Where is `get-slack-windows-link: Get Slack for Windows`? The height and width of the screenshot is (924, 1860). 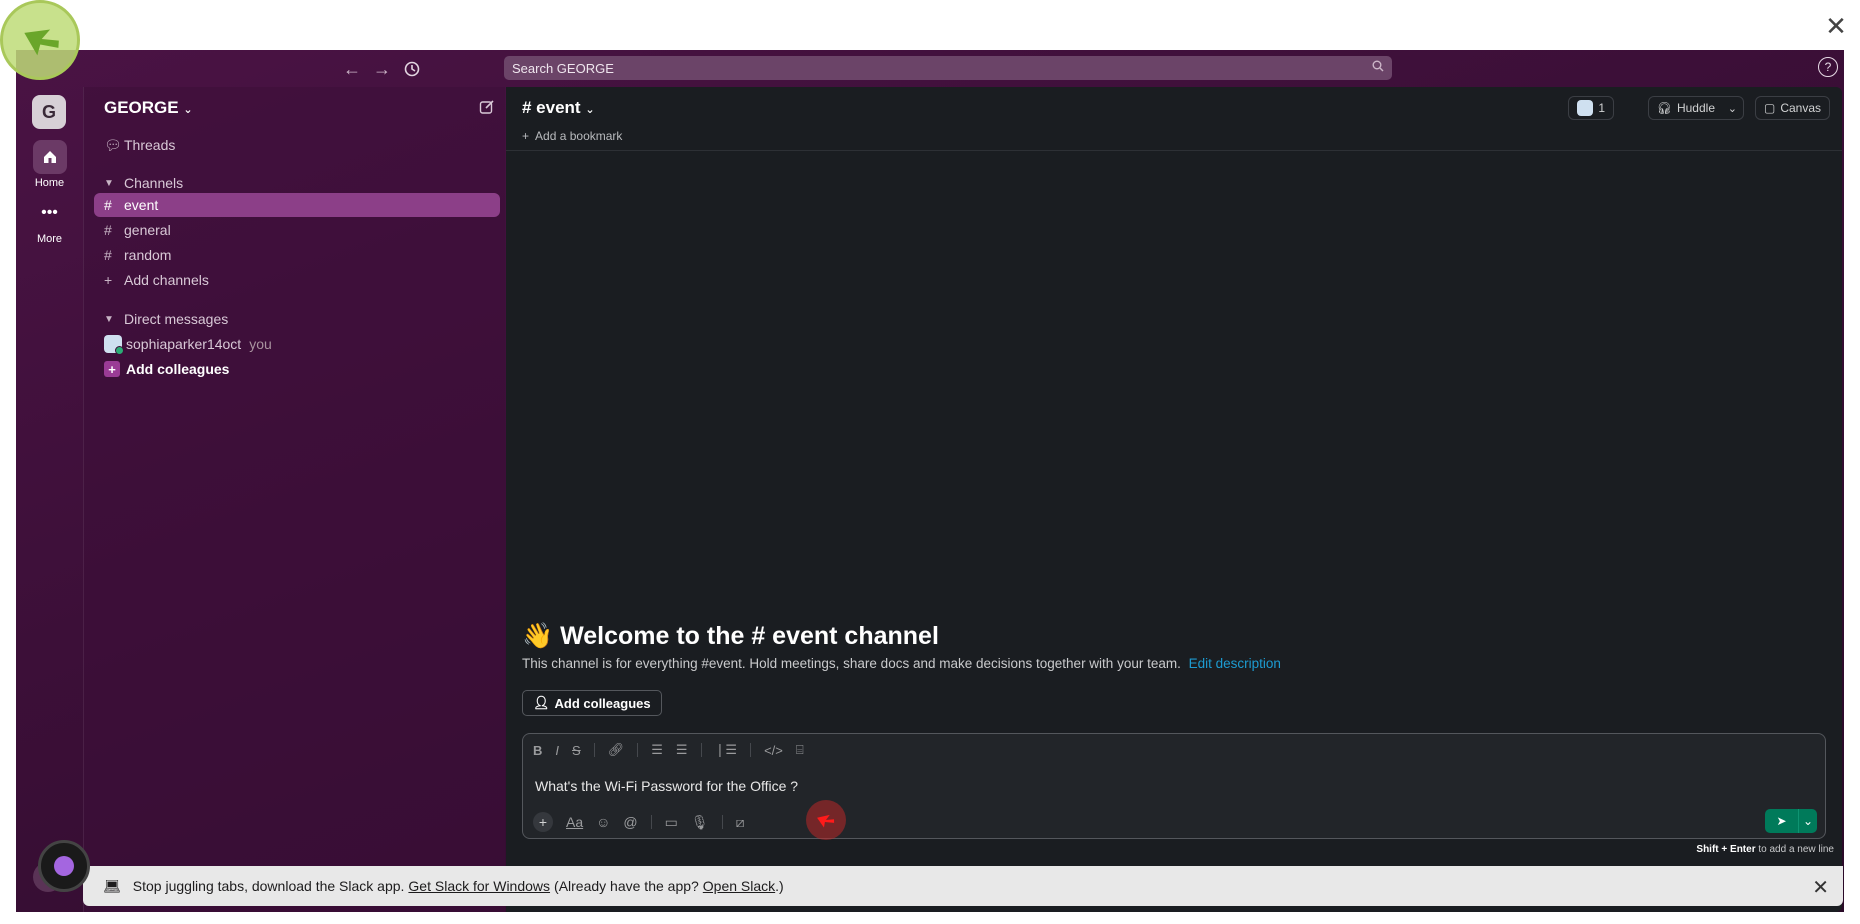
get-slack-windows-link: Get Slack for Windows is located at coordinates (479, 886).